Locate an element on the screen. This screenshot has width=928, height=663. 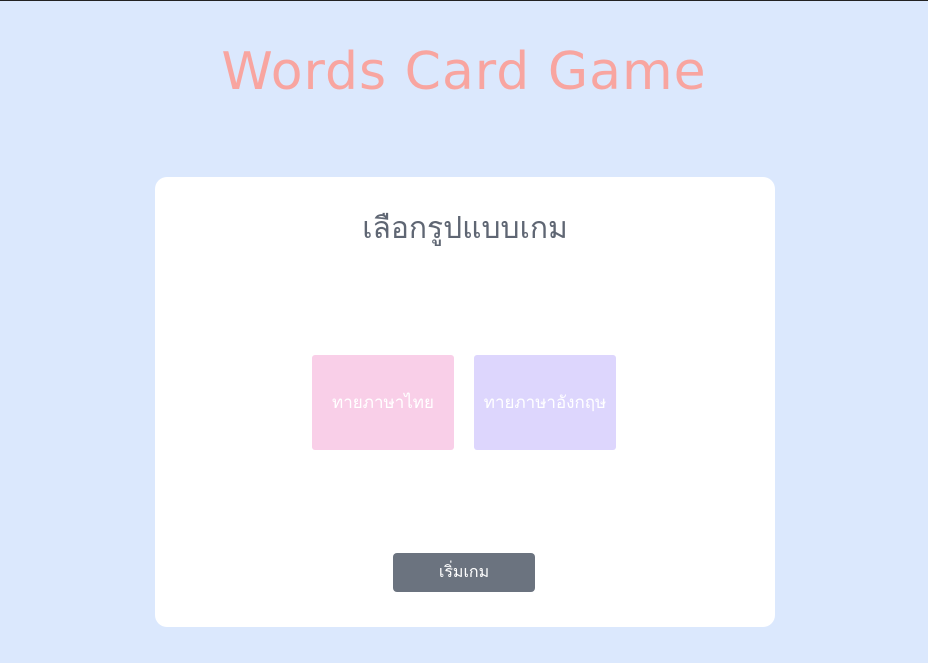
mode-guess-english-button: ทายภาษาอังกฤษ is located at coordinates (545, 402).